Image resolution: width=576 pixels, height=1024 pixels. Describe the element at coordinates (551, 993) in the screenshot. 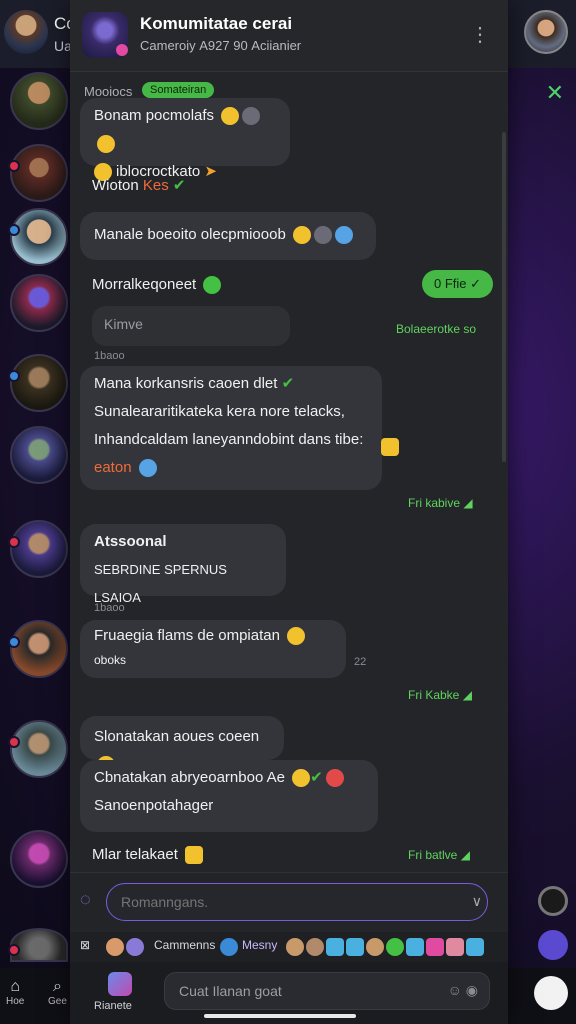

I see `profile-button` at that location.